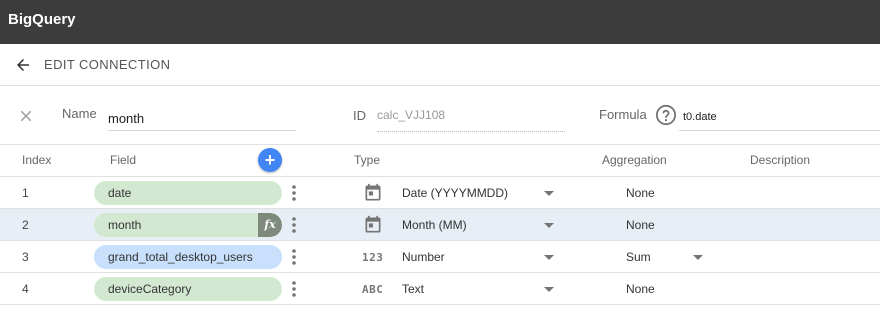 The image size is (880, 318). Describe the element at coordinates (23, 65) in the screenshot. I see `back-arrow-icon` at that location.